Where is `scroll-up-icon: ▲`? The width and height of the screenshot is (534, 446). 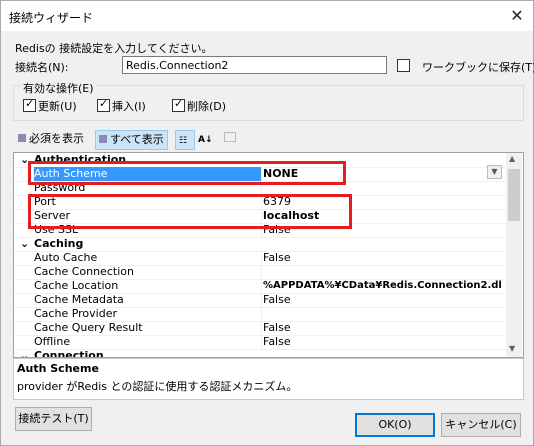 scroll-up-icon: ▲ is located at coordinates (512, 158).